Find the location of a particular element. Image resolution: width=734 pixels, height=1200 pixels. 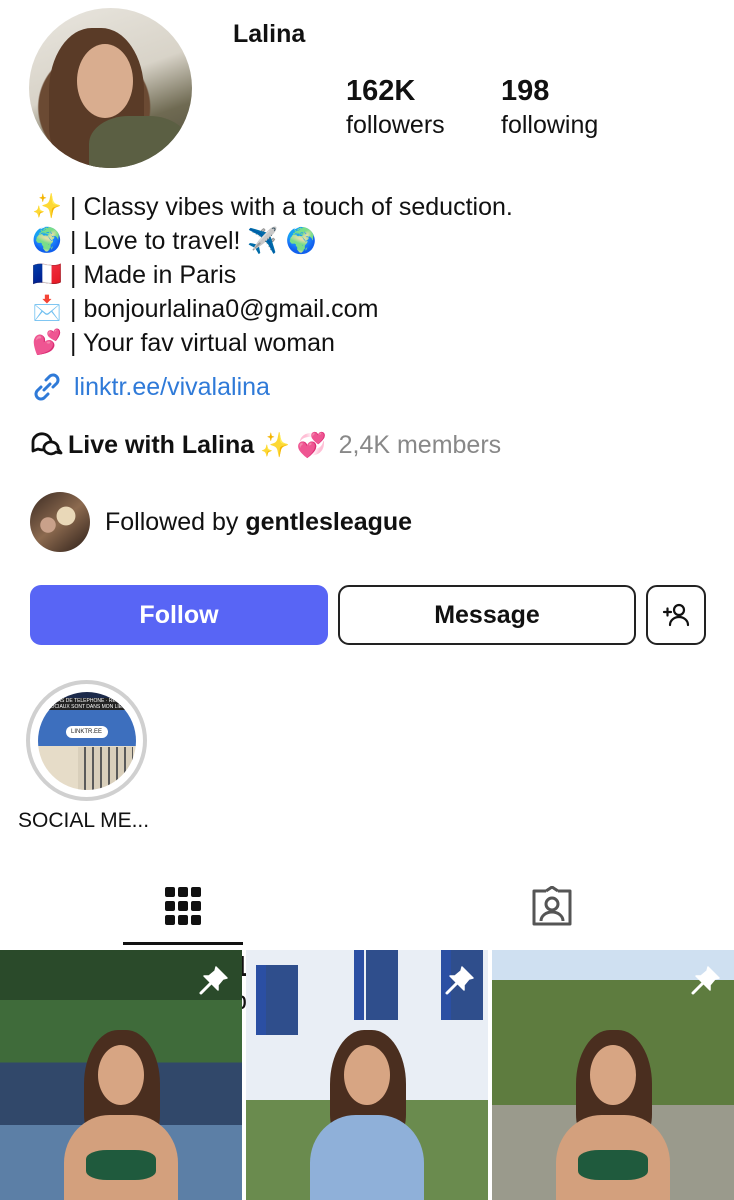

grid-icon is located at coordinates (183, 906).